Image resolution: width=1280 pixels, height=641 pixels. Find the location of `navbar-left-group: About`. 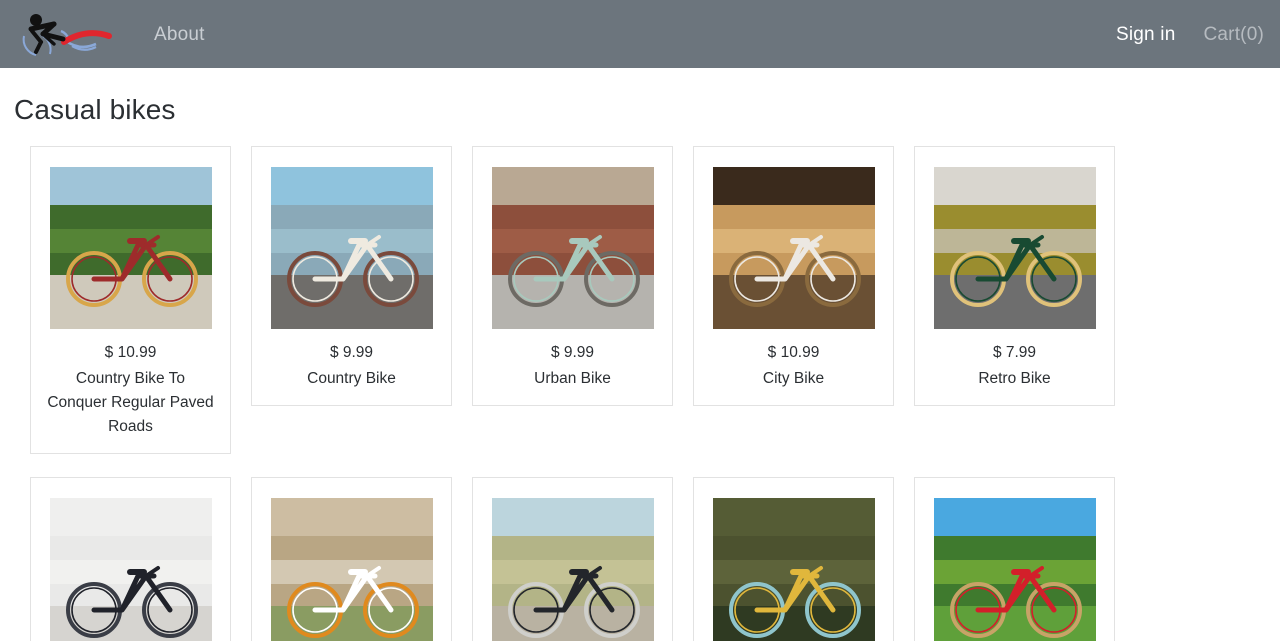

navbar-left-group: About is located at coordinates (109, 34).